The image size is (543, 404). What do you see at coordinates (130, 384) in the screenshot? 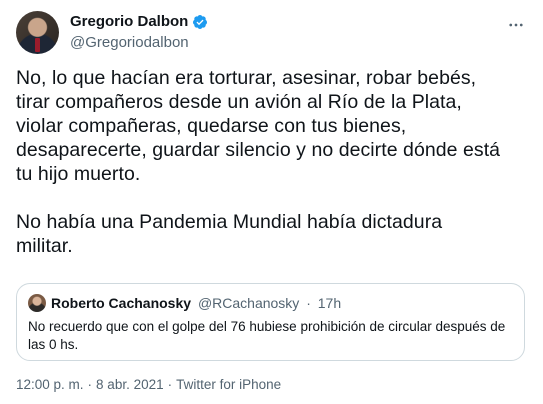
I see `tweet-date: 8 abr. 2021` at bounding box center [130, 384].